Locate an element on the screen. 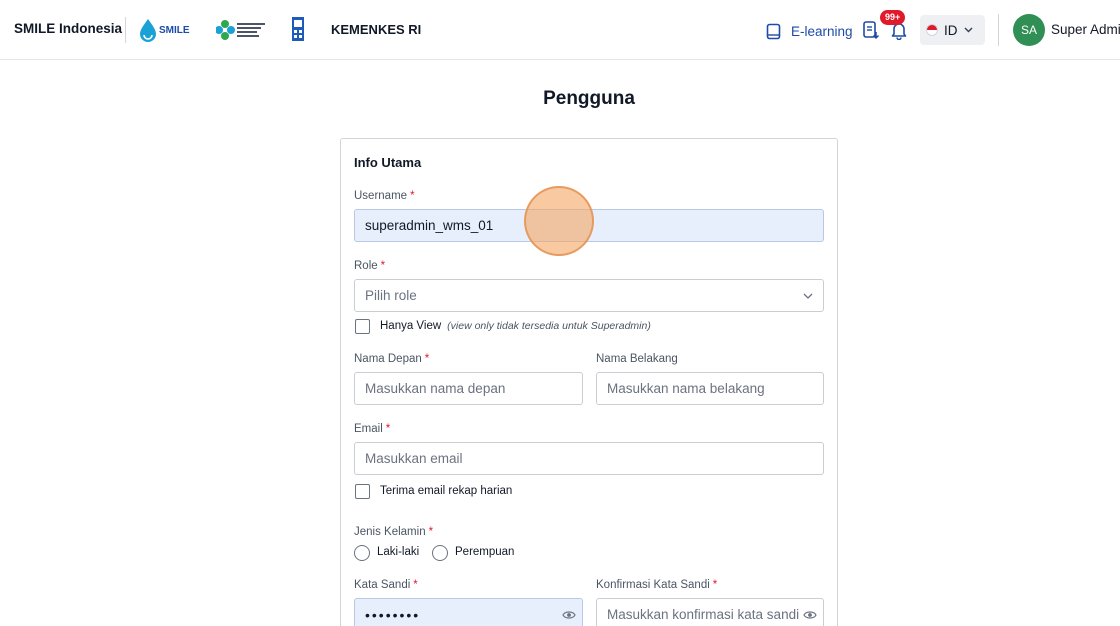  role-label-text: Role is located at coordinates (366, 266).